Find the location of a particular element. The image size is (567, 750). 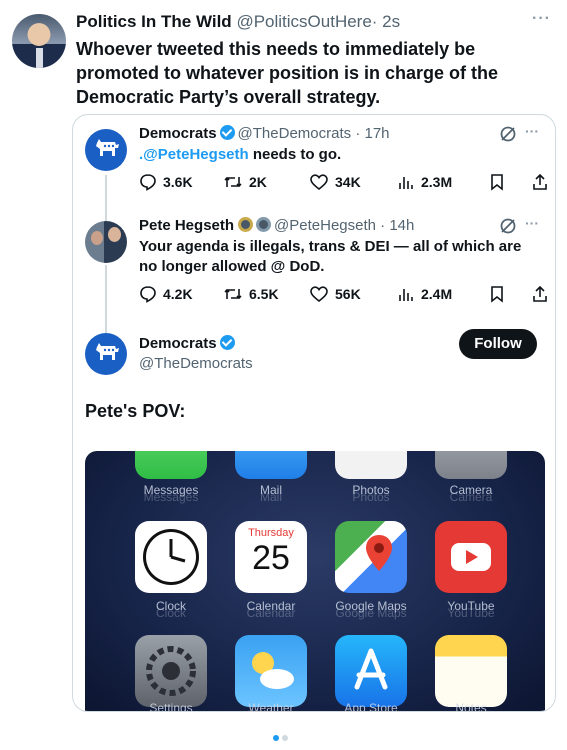

pager-dot-active is located at coordinates (276, 738).